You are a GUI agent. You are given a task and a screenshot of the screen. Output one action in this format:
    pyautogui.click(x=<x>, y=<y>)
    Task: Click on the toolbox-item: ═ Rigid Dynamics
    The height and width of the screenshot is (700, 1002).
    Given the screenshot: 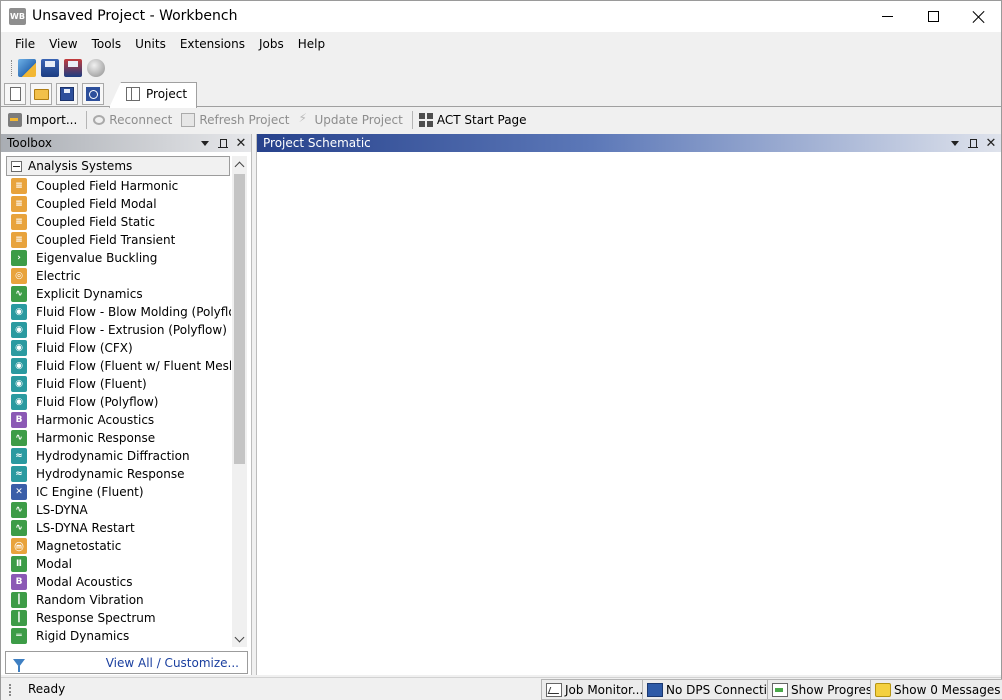 What is the action you would take?
    pyautogui.click(x=121, y=636)
    